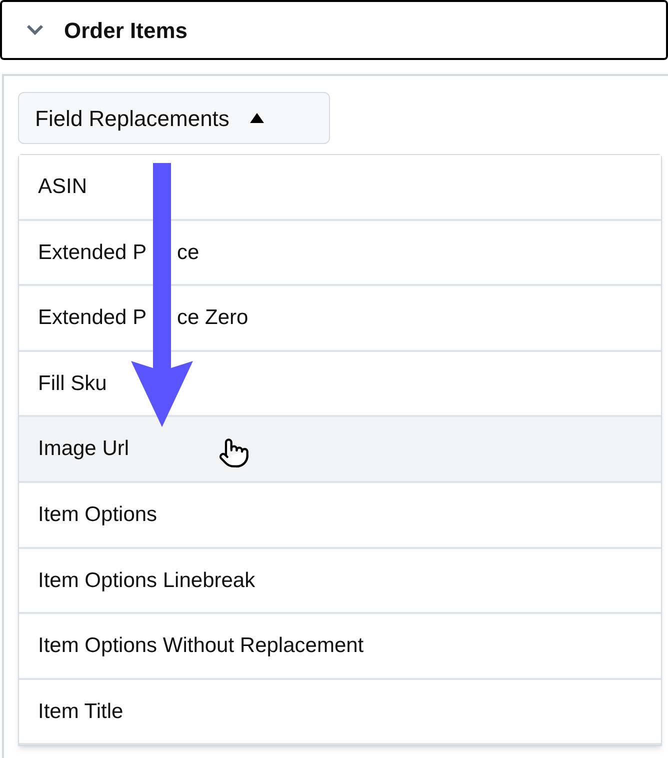 The width and height of the screenshot is (668, 758). I want to click on menu-item: Item Options Without Replacement, so click(340, 647).